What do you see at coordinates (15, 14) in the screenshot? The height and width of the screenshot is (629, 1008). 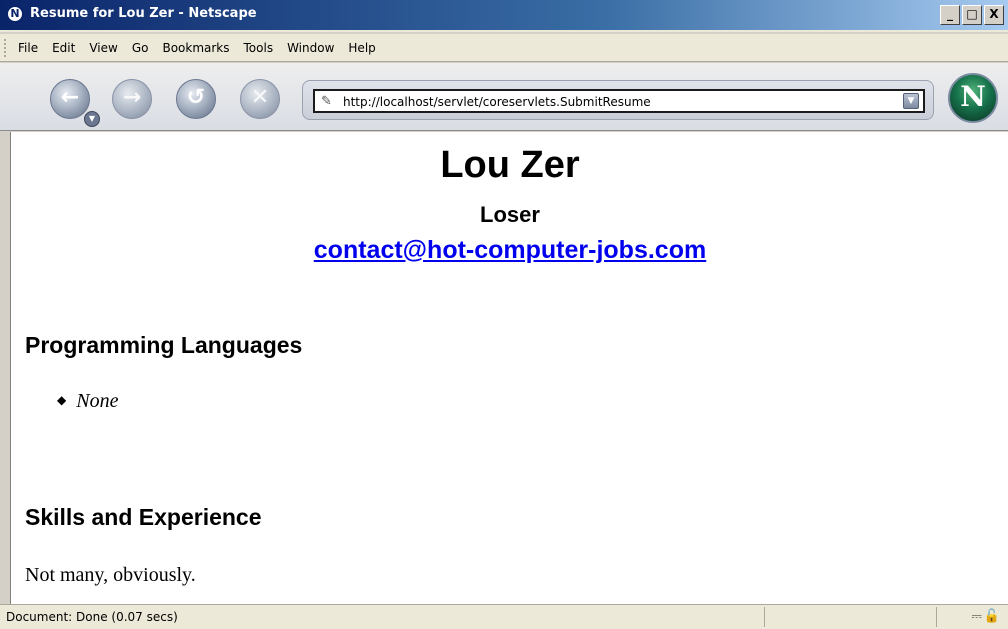 I see `netscape-app-icon: N` at bounding box center [15, 14].